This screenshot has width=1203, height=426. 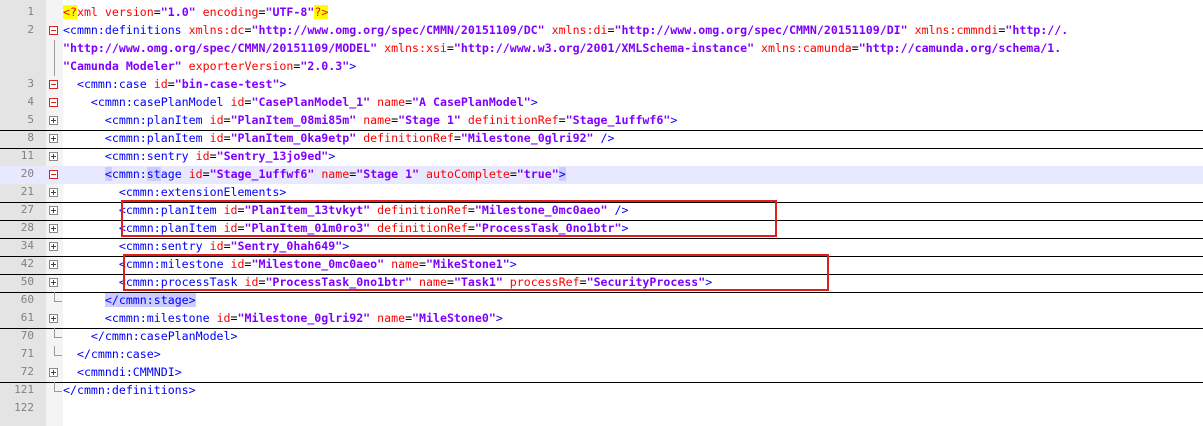 I want to click on code-line: 11 <cmmn:sentry id="Sentry_13jo9ed">, so click(x=601, y=157).